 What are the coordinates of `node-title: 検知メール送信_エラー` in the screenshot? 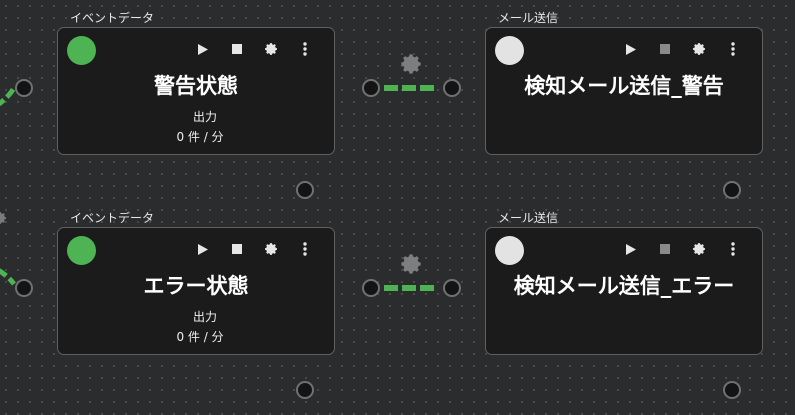 It's located at (624, 286).